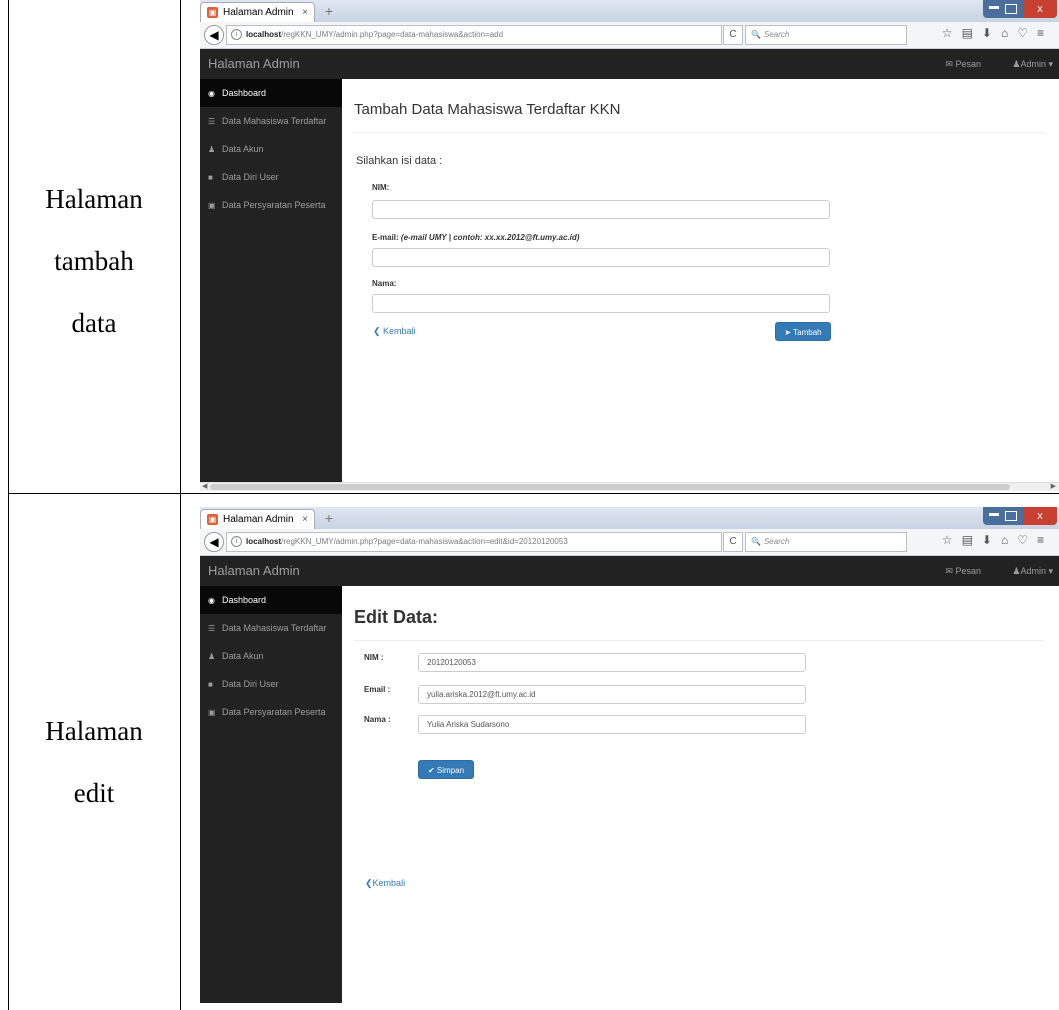 Image resolution: width=1059 pixels, height=1010 pixels. I want to click on back-link: ❮ Kembali, so click(394, 331).